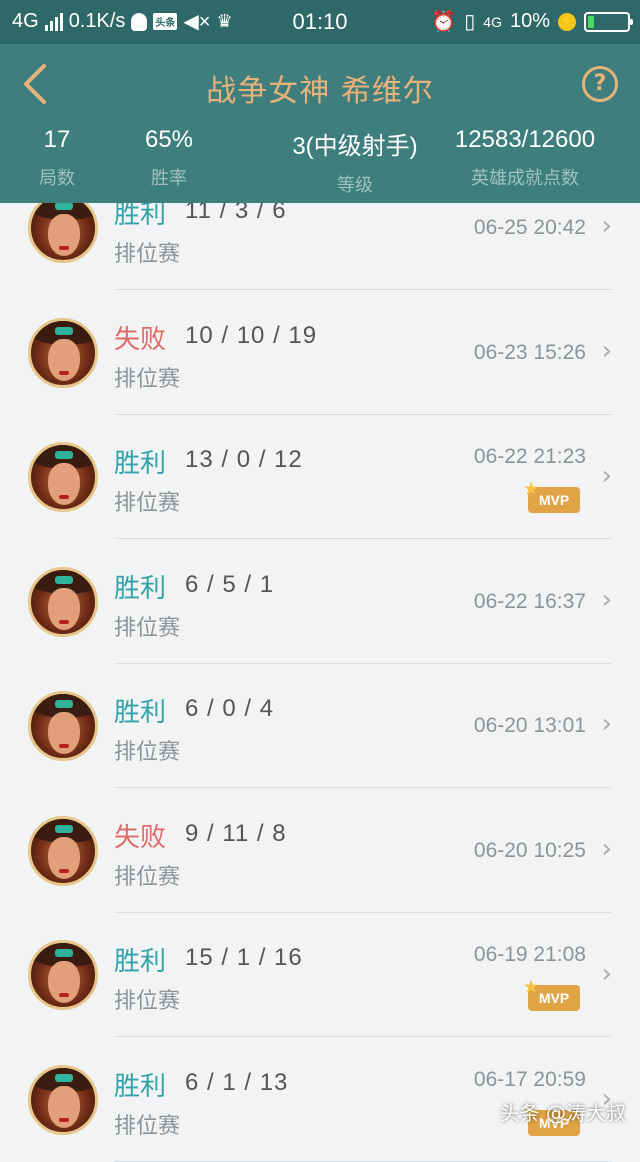 The width and height of the screenshot is (640, 1162). Describe the element at coordinates (529, 456) in the screenshot. I see `match-time: 06-22 21:23` at that location.